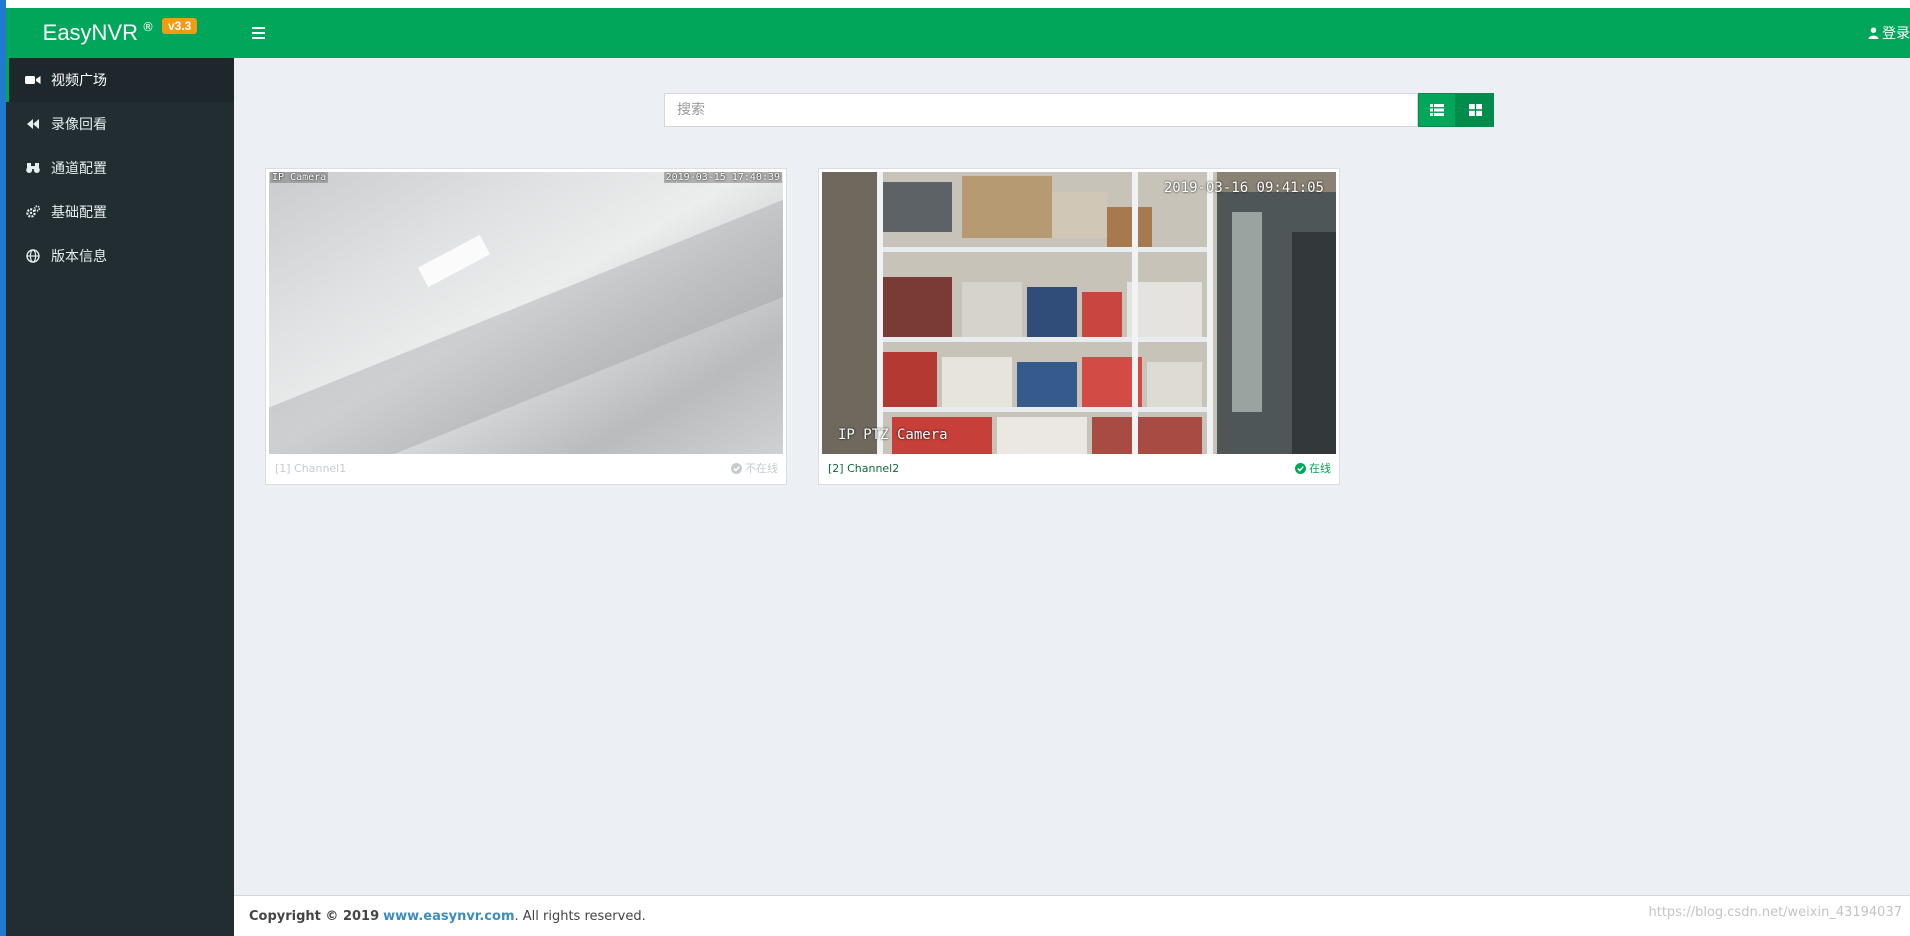 The image size is (1910, 936). What do you see at coordinates (1896, 34) in the screenshot?
I see `login-label: 登录` at bounding box center [1896, 34].